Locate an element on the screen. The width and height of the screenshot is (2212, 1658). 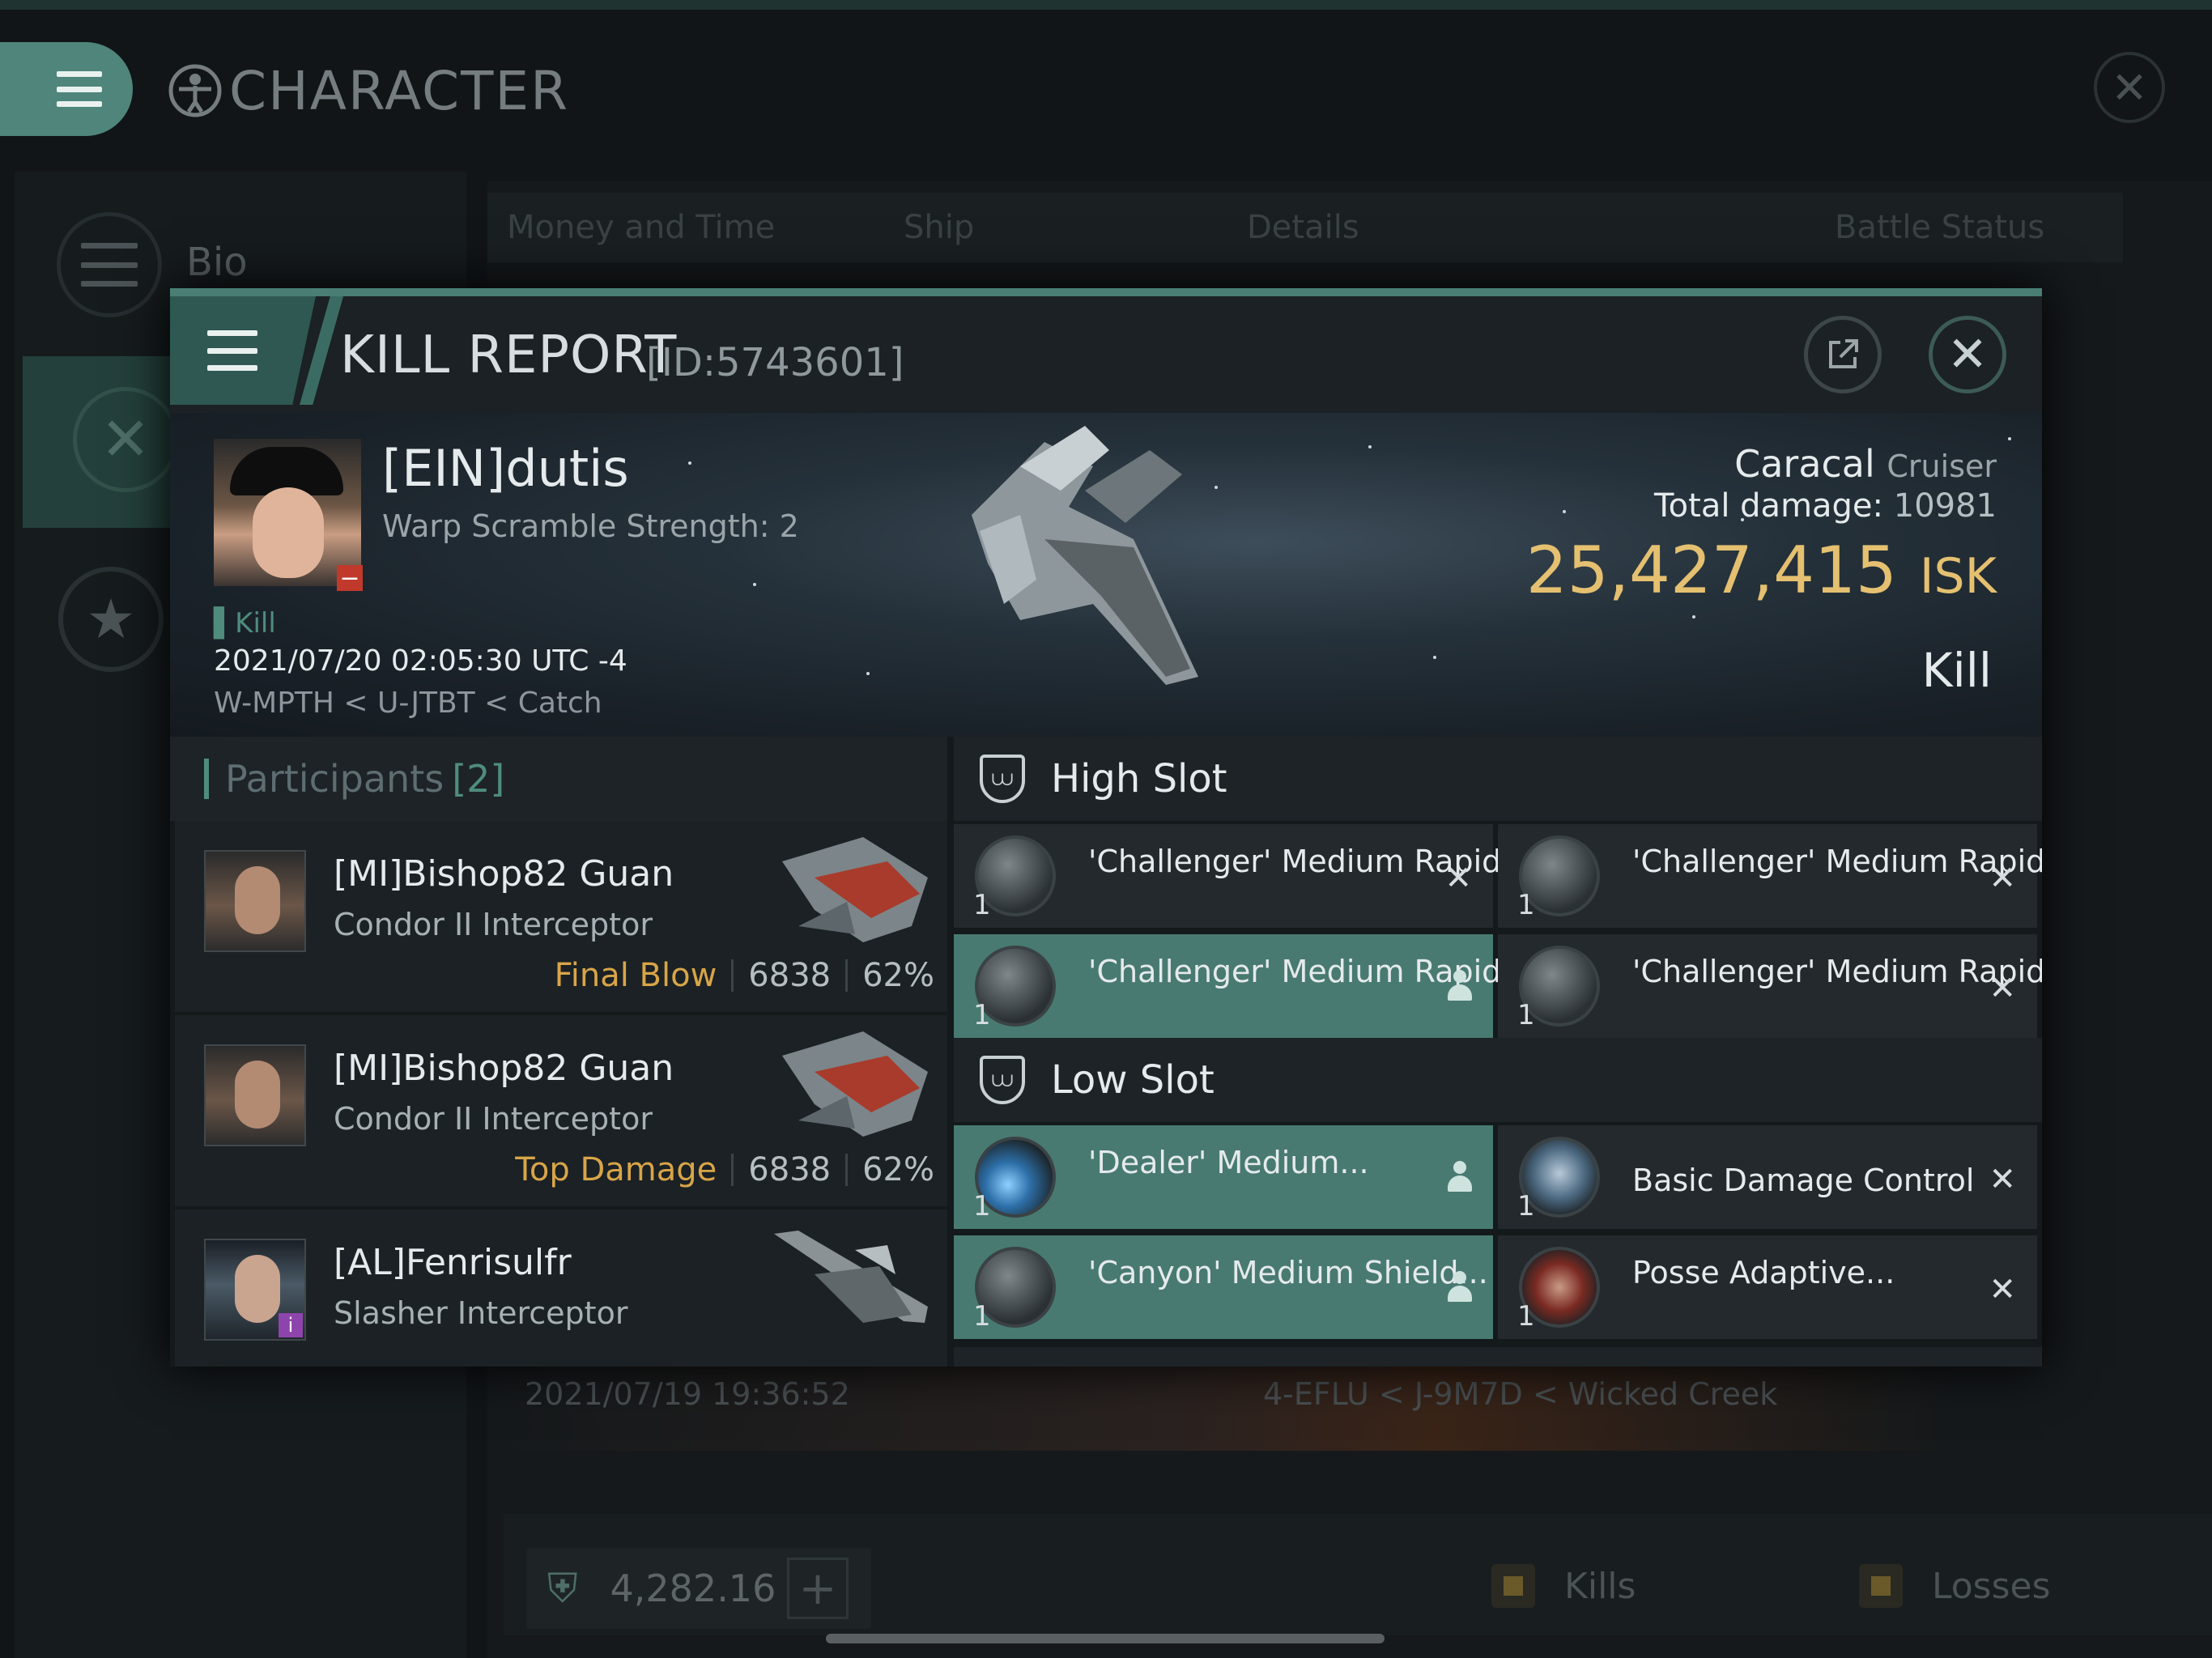
home-indicator is located at coordinates (1105, 1638).